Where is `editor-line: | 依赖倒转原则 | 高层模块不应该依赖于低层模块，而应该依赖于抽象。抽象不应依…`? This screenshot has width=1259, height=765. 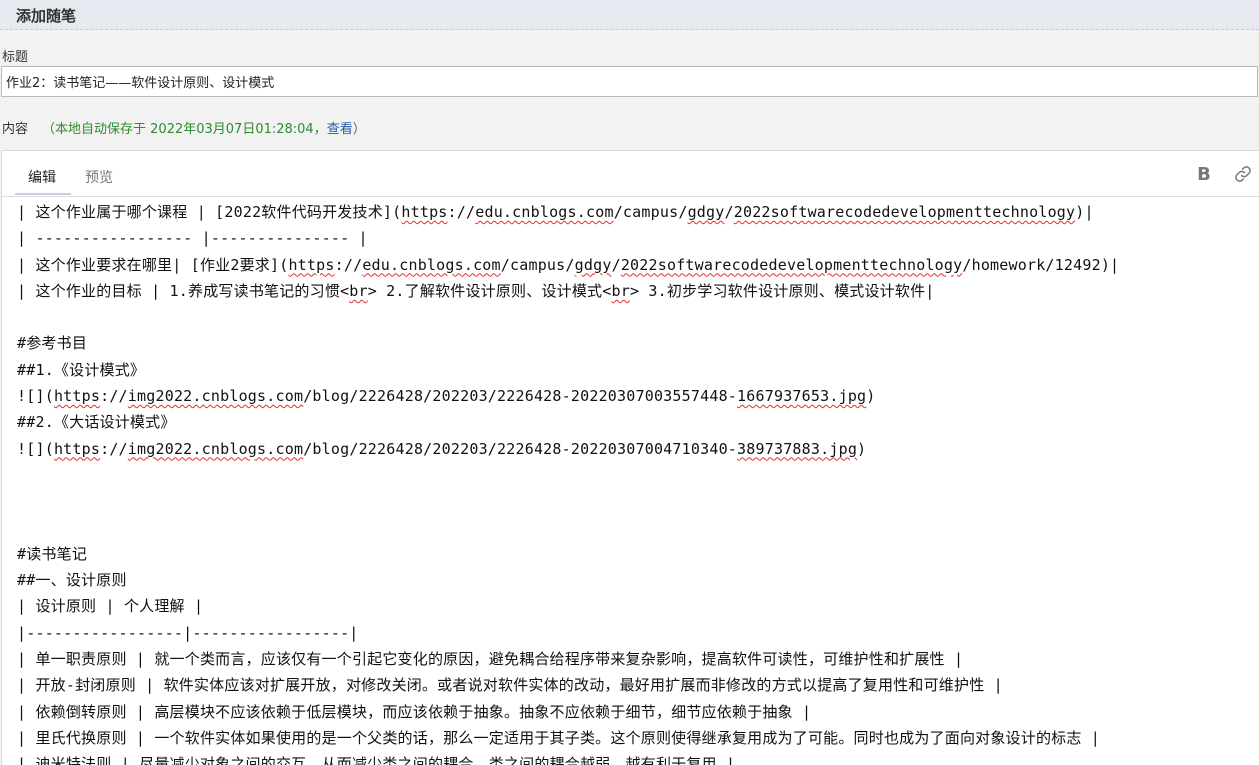
editor-line: | 依赖倒转原则 | 高层模块不应该依赖于低层模块，而应该依赖于抽象。抽象不应依… is located at coordinates (638, 712).